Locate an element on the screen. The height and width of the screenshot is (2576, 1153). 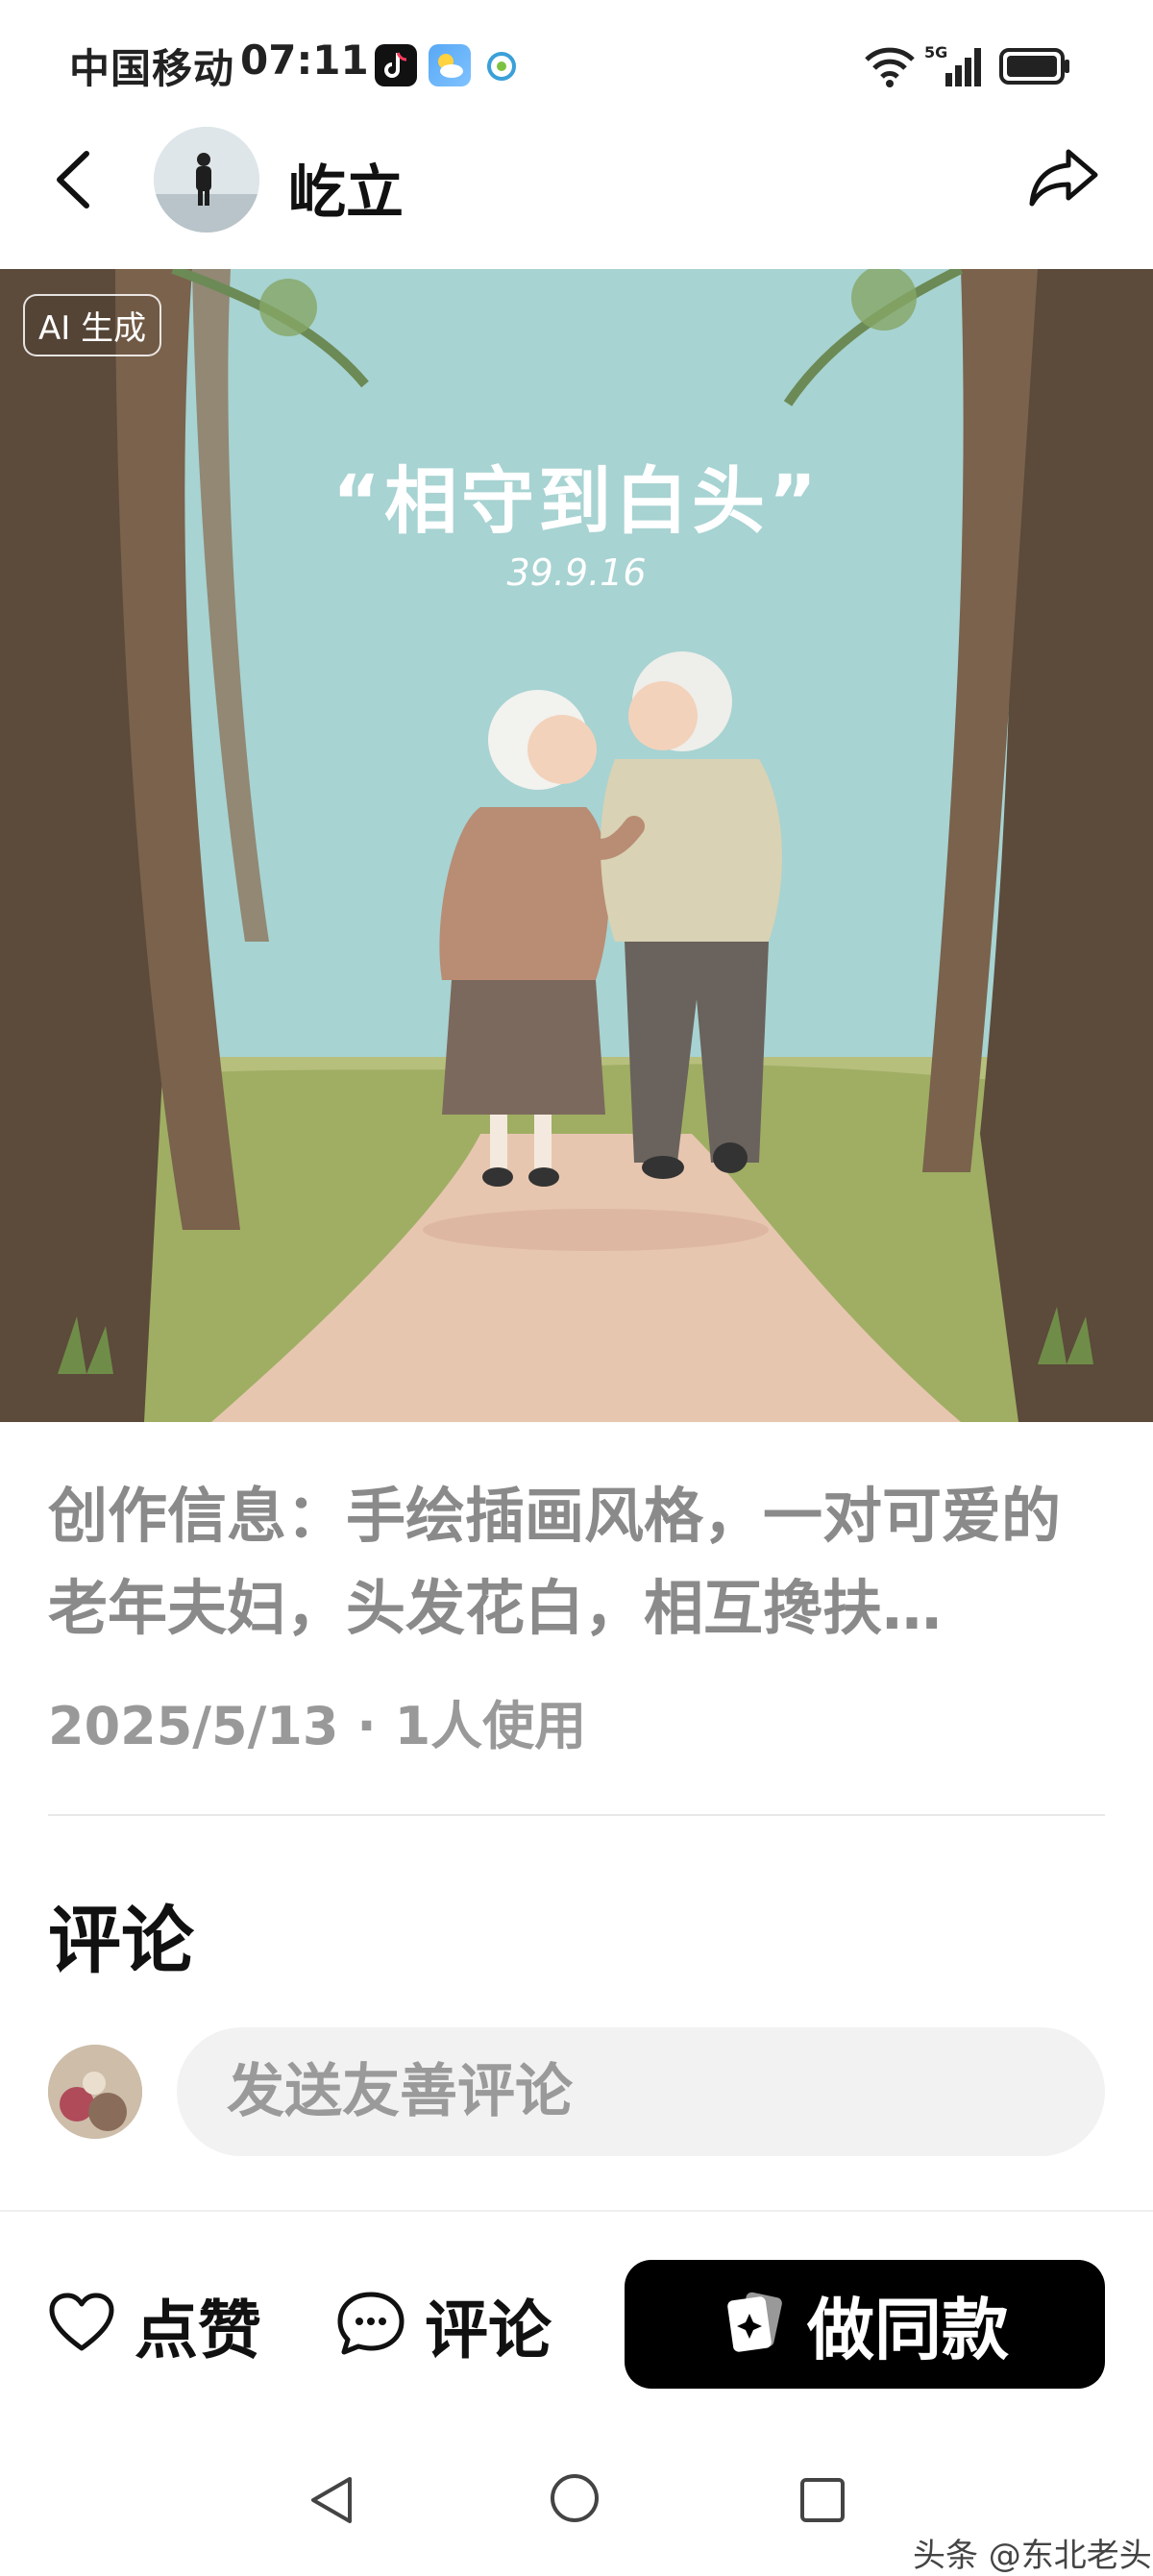
comment-button: 评论 is located at coordinates (444, 2325).